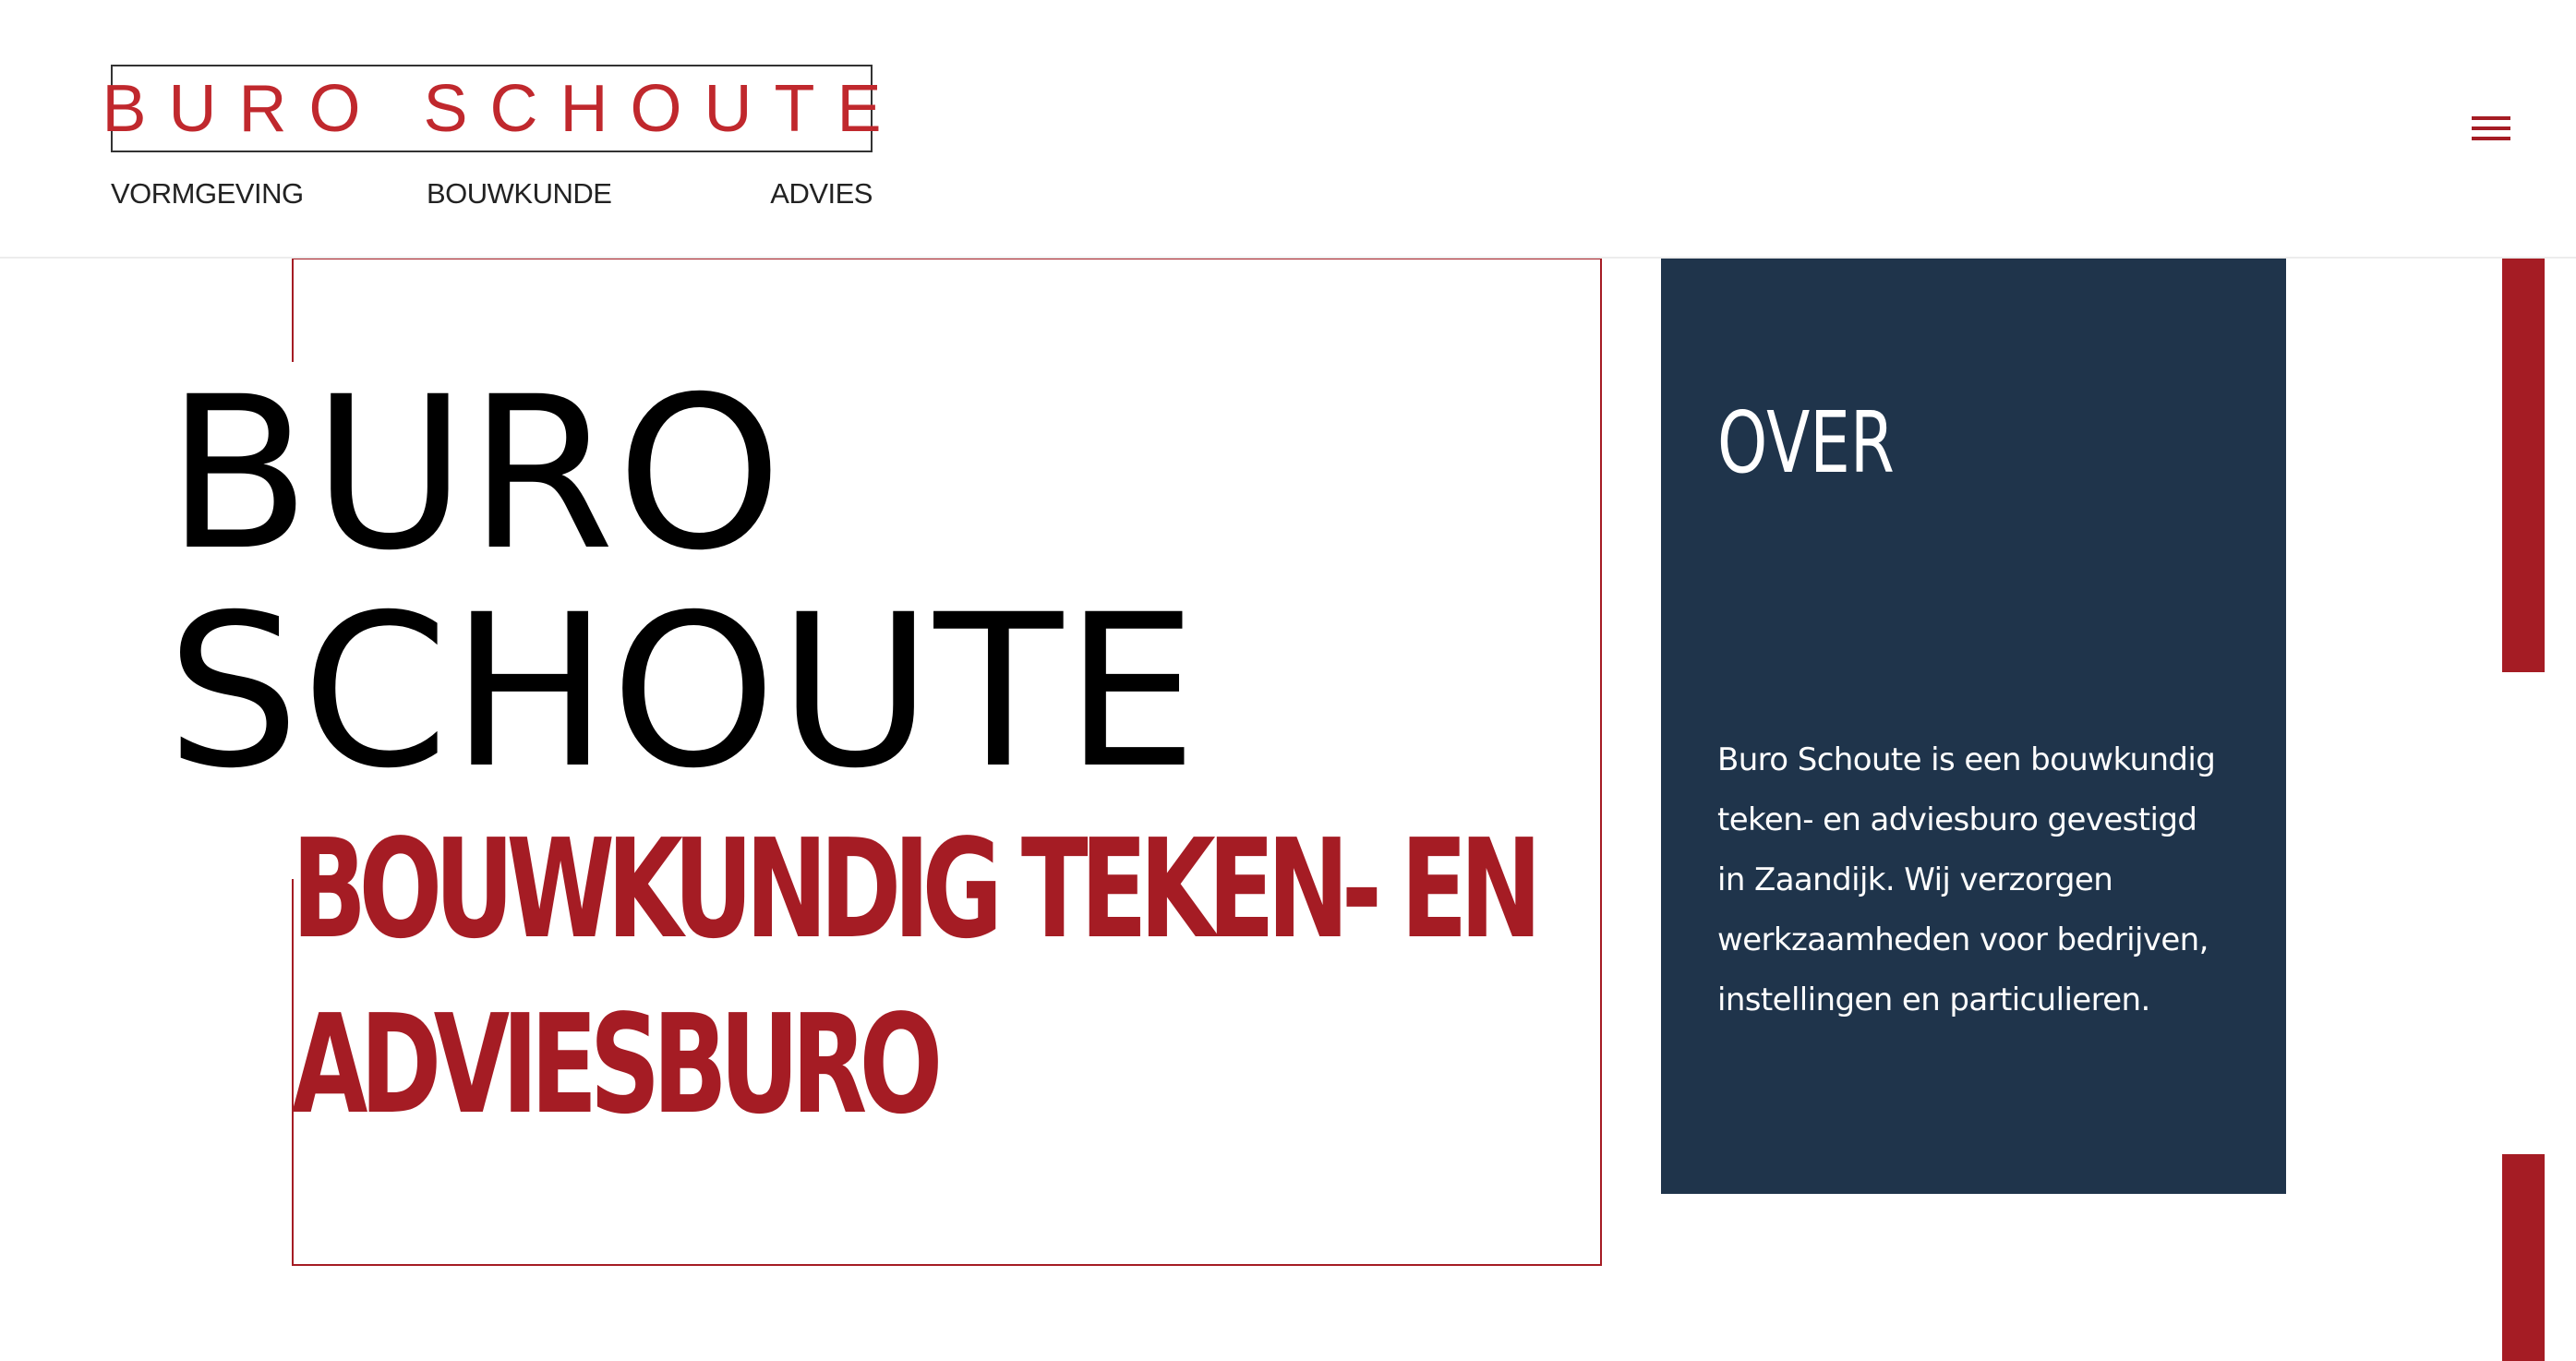  What do you see at coordinates (207, 193) in the screenshot?
I see `nav-item-vormgeving: VORMGEVING` at bounding box center [207, 193].